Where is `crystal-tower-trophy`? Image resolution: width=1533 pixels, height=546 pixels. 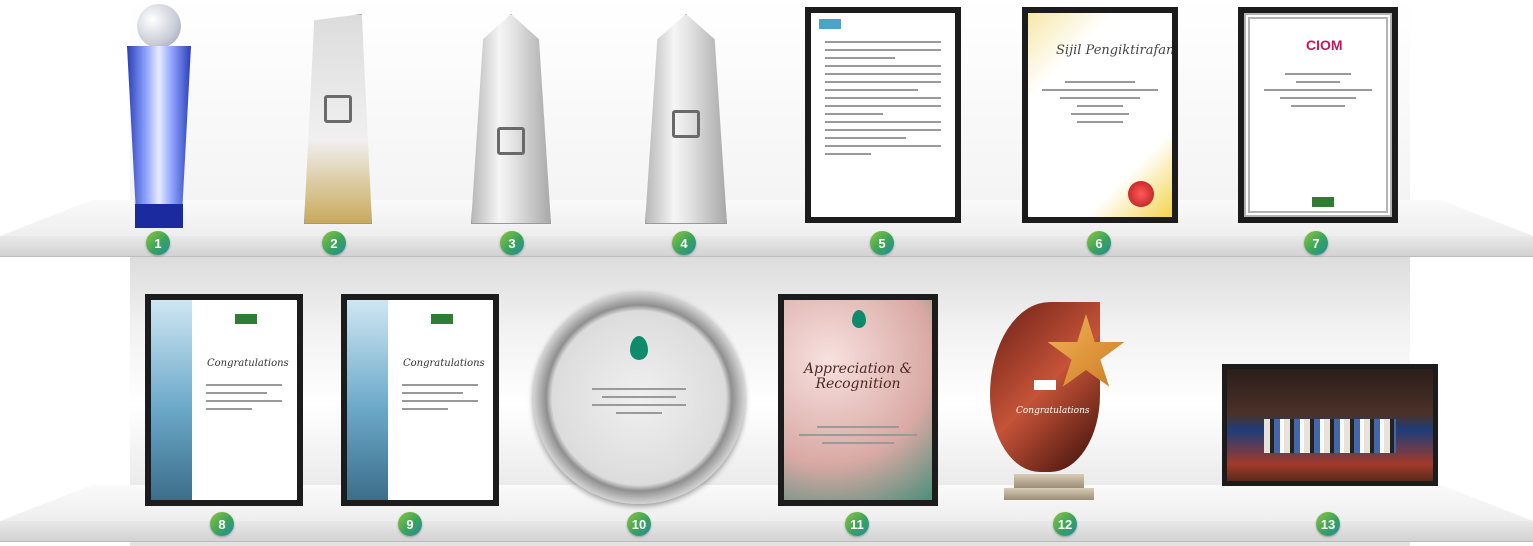
crystal-tower-trophy is located at coordinates (338, 119).